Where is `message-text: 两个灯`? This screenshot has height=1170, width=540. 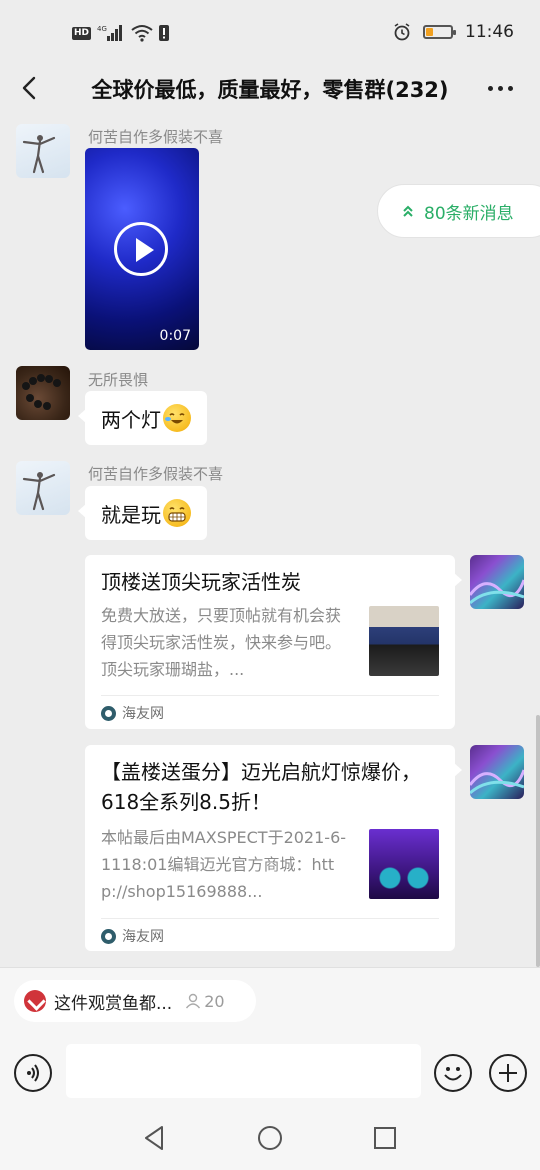 message-text: 两个灯 is located at coordinates (131, 419).